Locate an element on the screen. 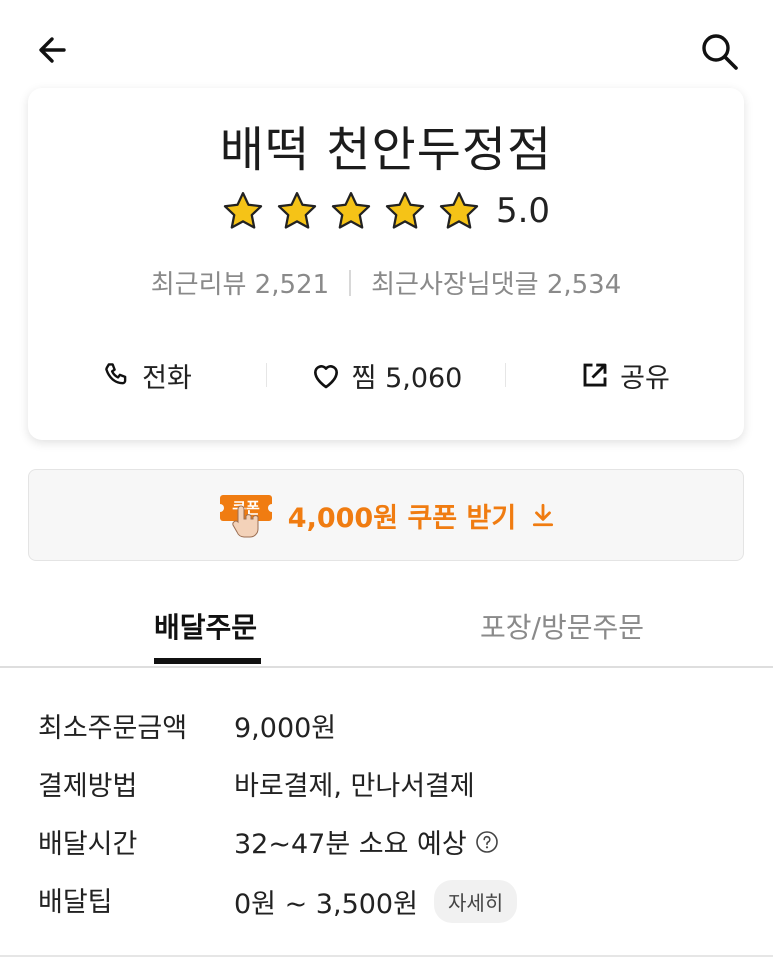 This screenshot has width=773, height=962. info-label: 최소주문금액 is located at coordinates (113, 728).